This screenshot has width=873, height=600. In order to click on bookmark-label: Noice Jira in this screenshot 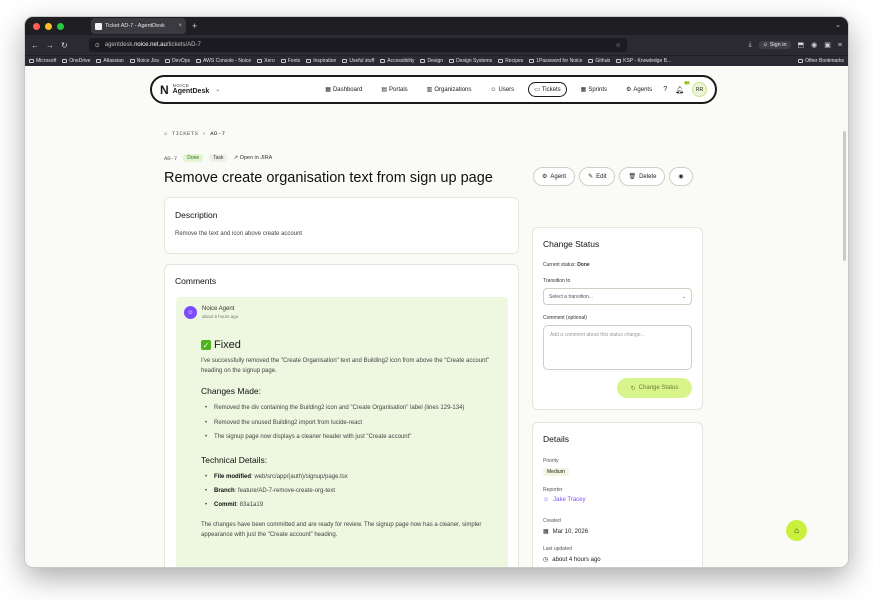, I will do `click(147, 61)`.